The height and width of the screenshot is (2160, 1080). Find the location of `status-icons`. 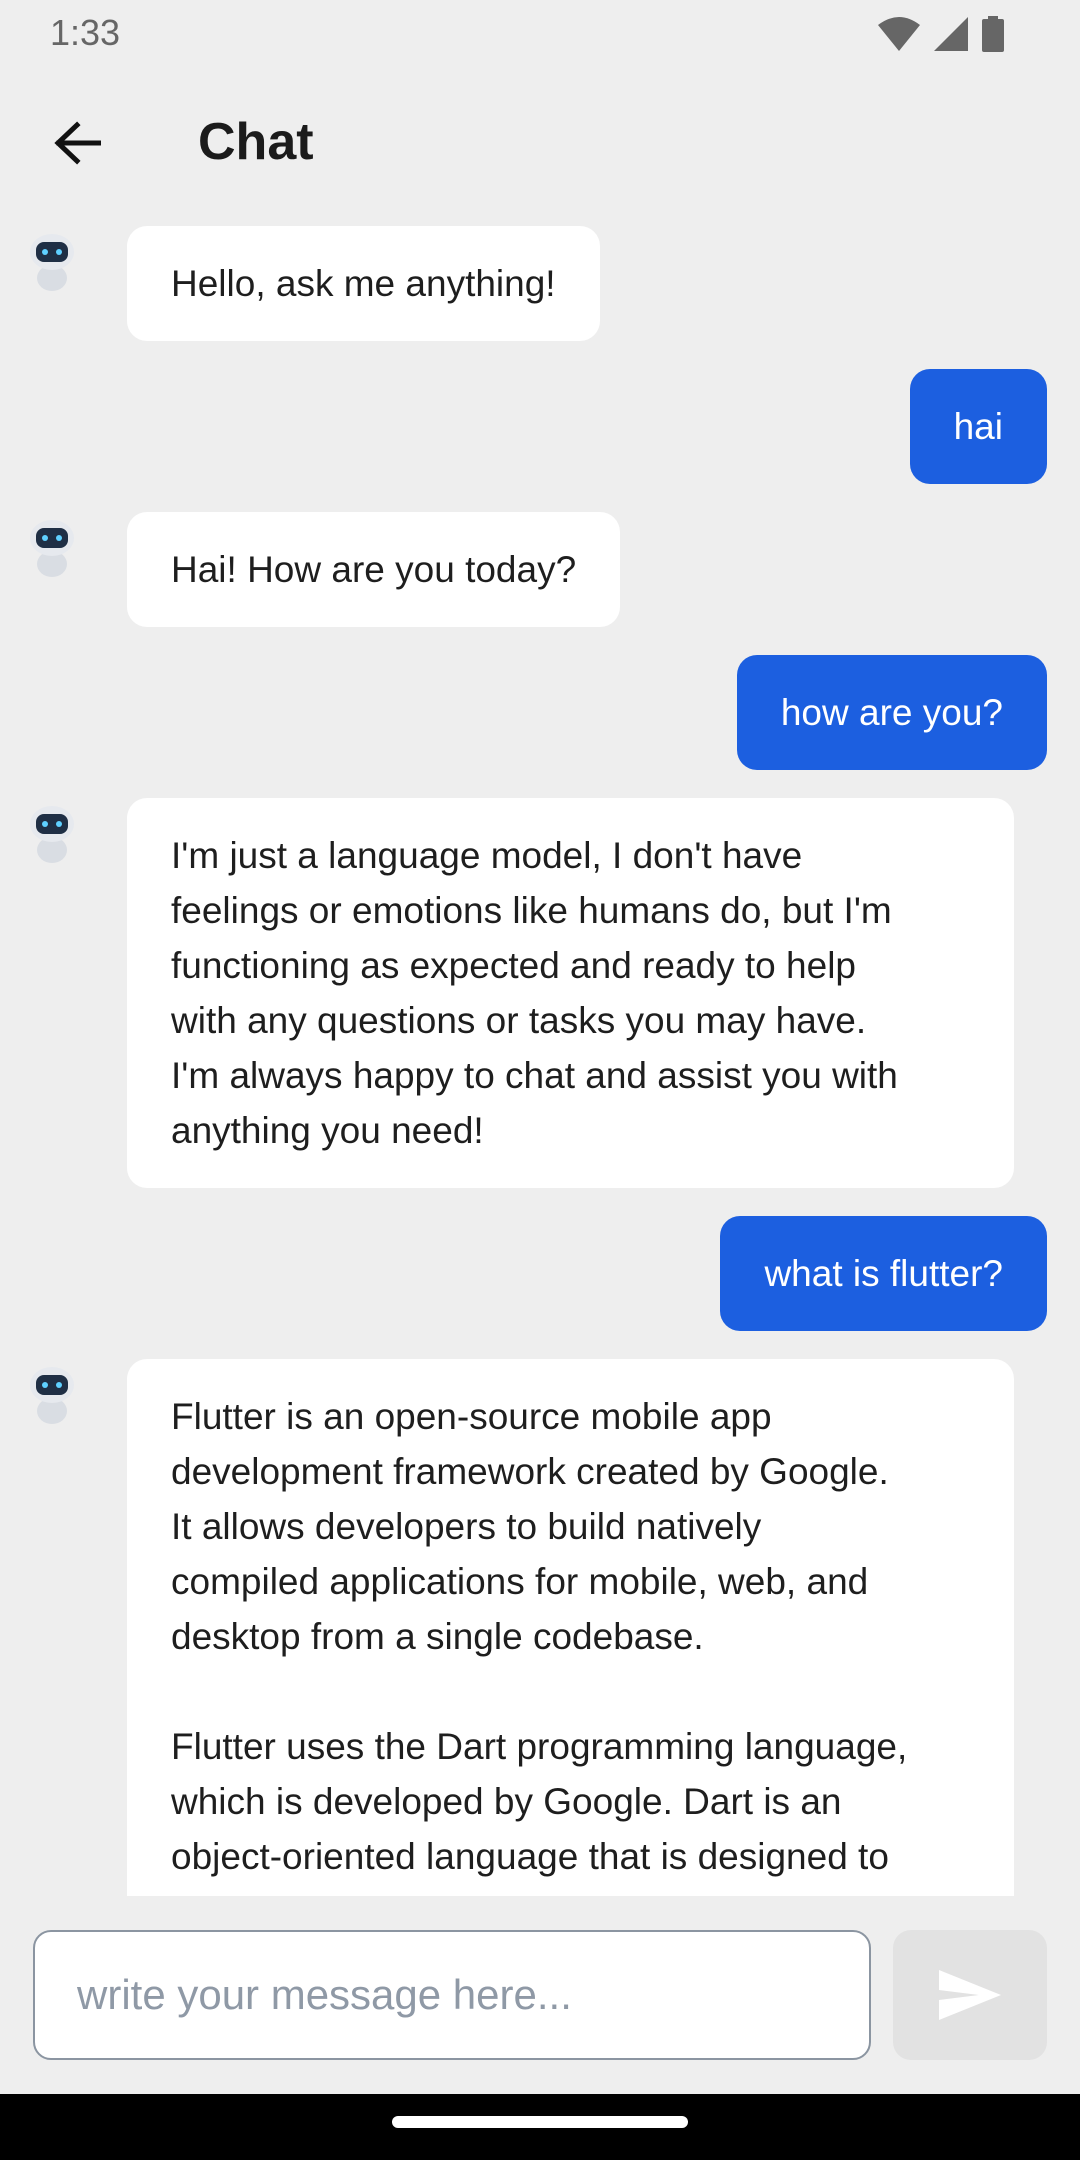

status-icons is located at coordinates (941, 34).